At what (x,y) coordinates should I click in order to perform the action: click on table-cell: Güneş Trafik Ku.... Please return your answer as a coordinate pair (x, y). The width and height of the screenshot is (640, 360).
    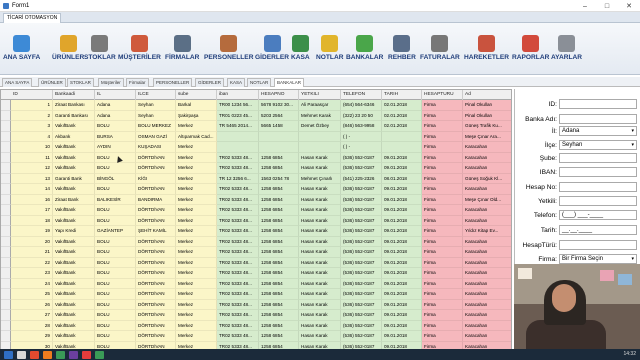
    Looking at the image, I should click on (487, 126).